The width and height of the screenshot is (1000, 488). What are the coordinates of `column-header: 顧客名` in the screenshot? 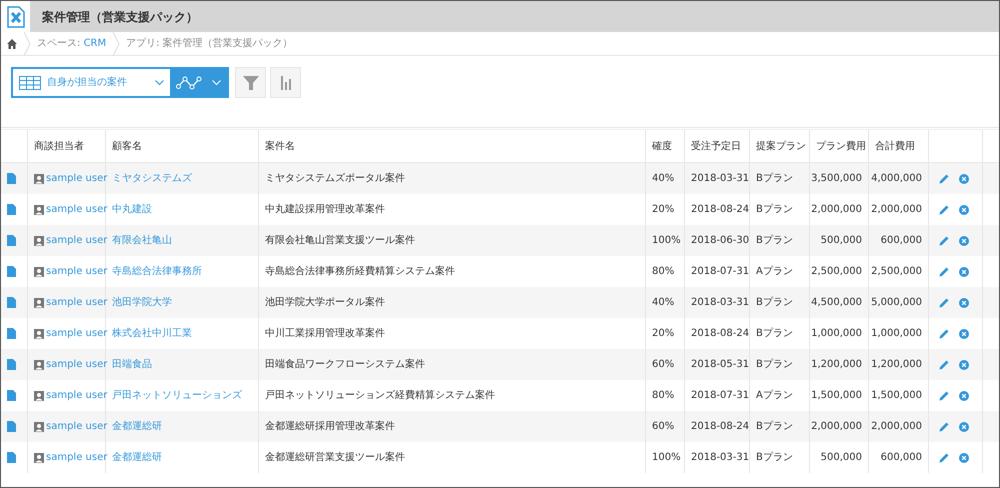 It's located at (127, 146).